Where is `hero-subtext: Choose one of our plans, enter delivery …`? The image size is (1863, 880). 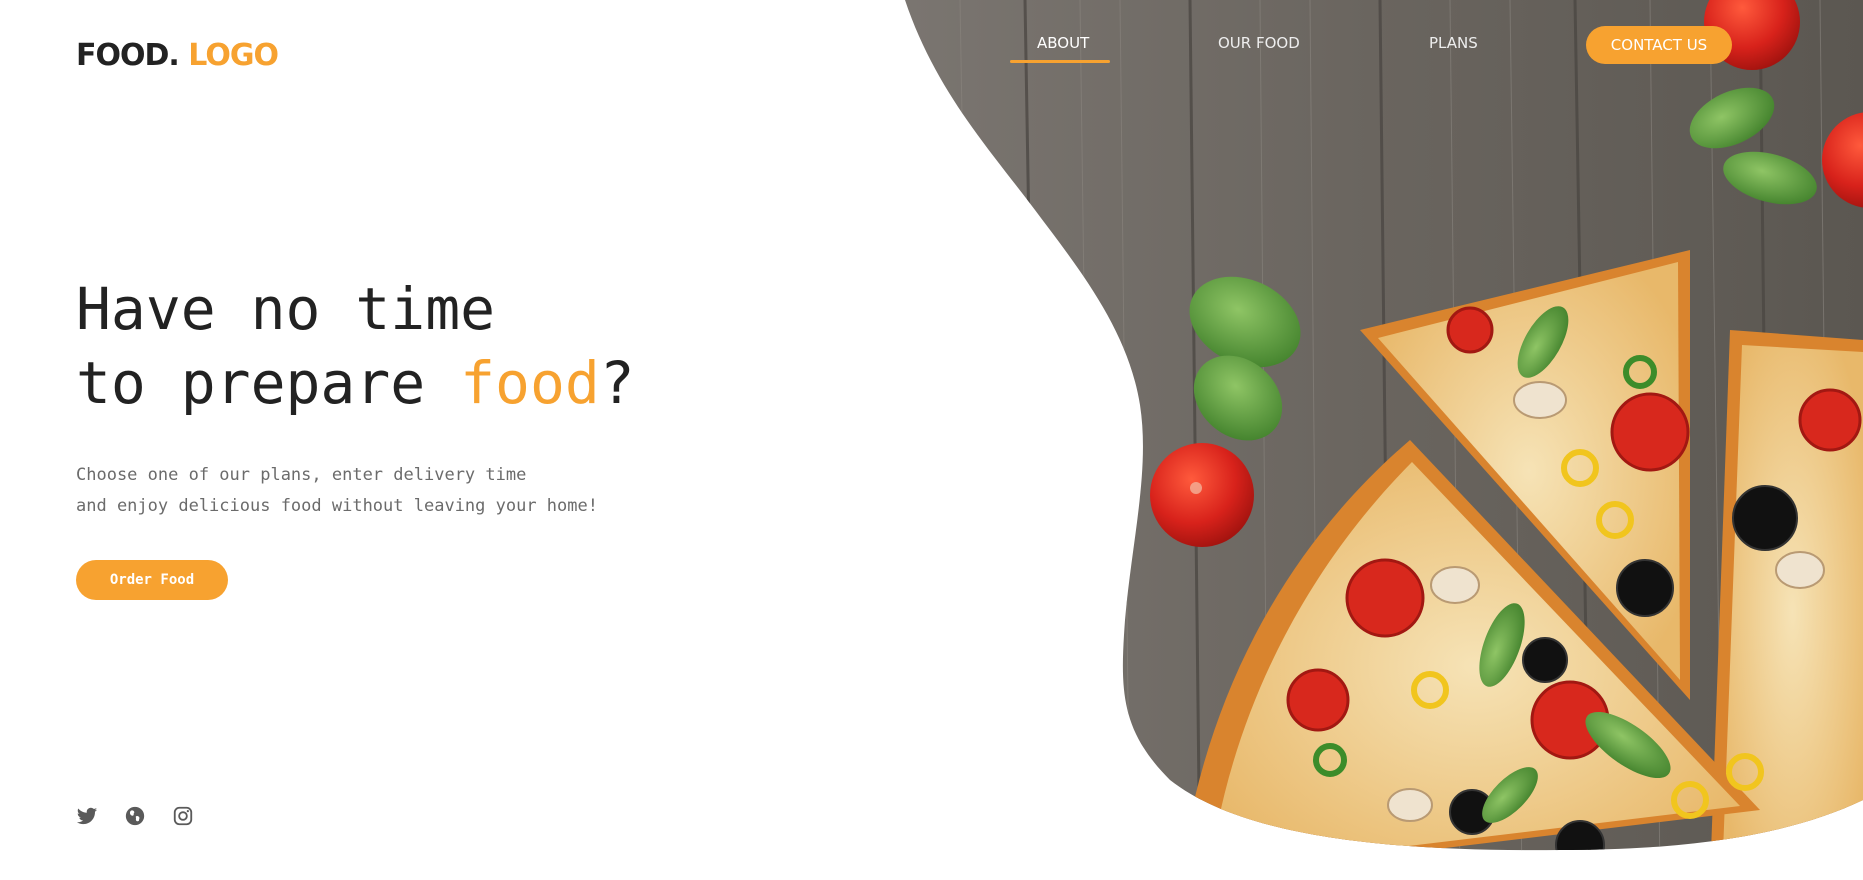
hero-subtext: Choose one of our plans, enter delivery … is located at coordinates (337, 491).